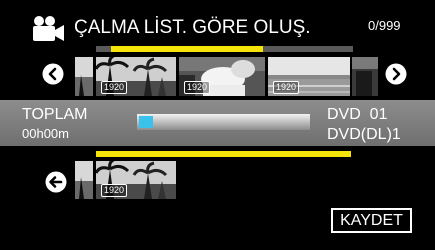 The image size is (435, 250). Describe the element at coordinates (84, 76) in the screenshot. I see `thumbnail-partial-left` at that location.